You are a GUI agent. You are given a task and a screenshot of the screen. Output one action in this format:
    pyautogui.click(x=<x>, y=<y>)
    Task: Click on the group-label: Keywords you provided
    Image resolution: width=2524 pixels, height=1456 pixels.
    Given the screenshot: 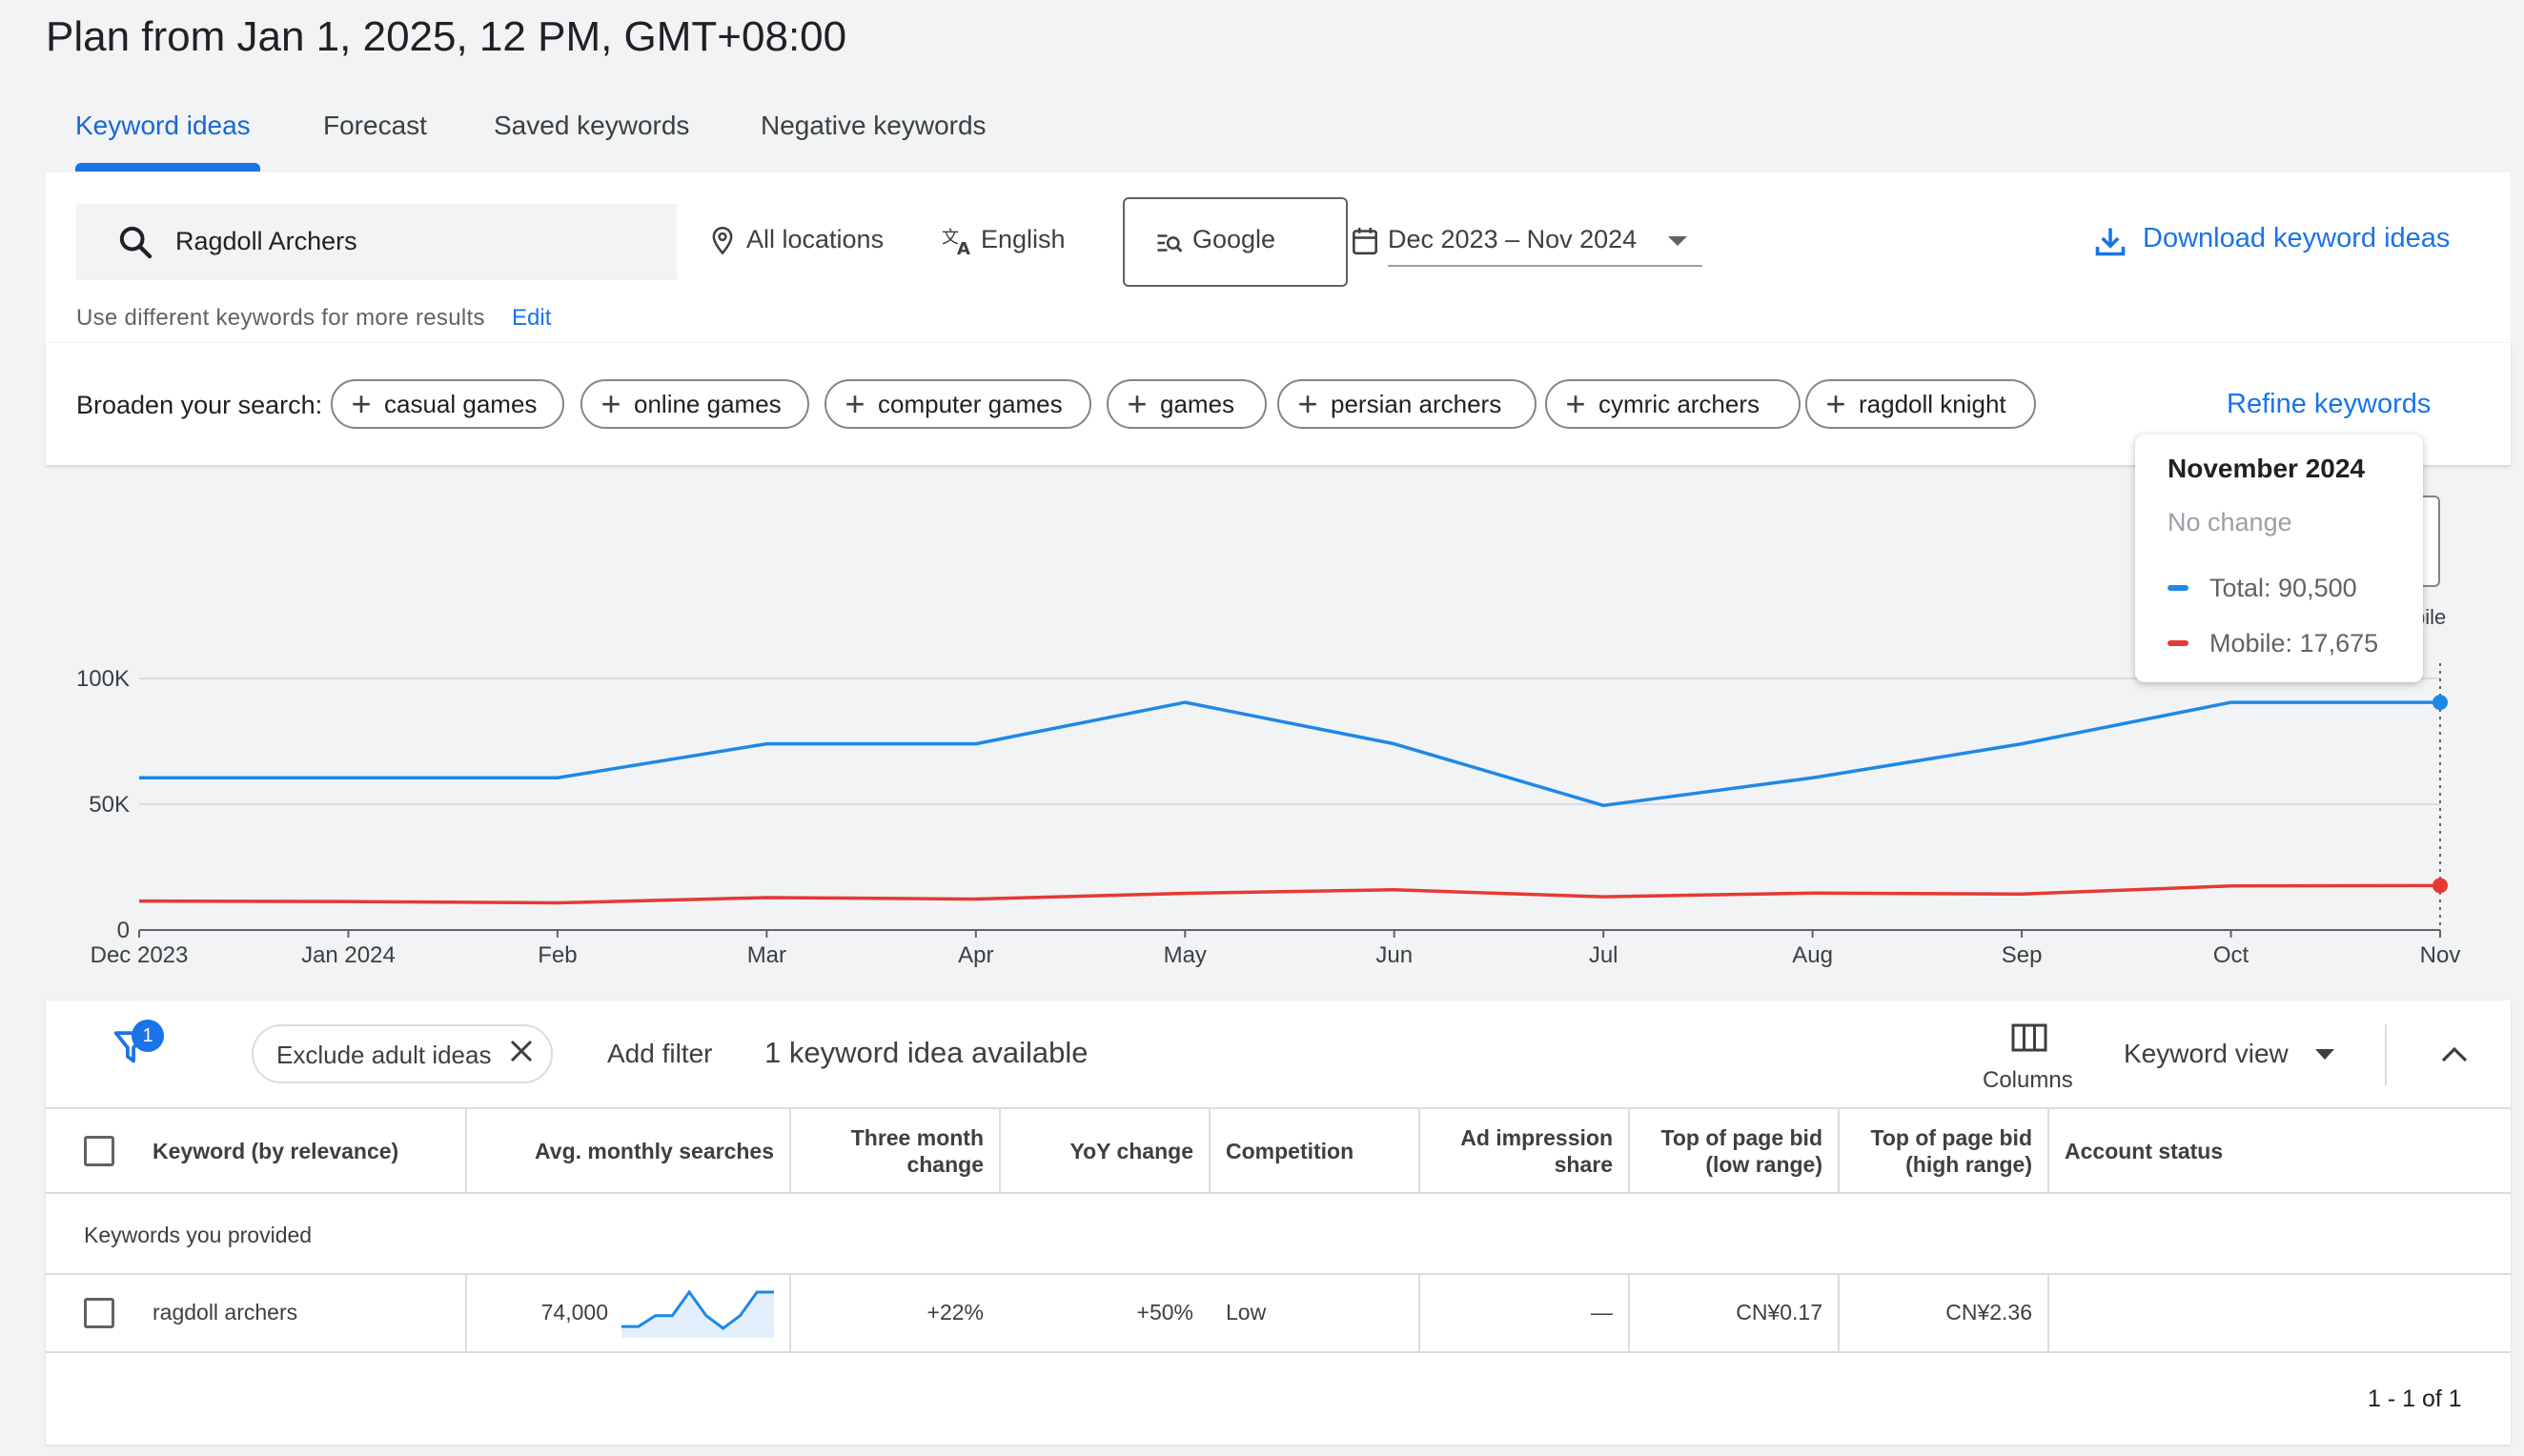 What is the action you would take?
    pyautogui.click(x=198, y=1235)
    